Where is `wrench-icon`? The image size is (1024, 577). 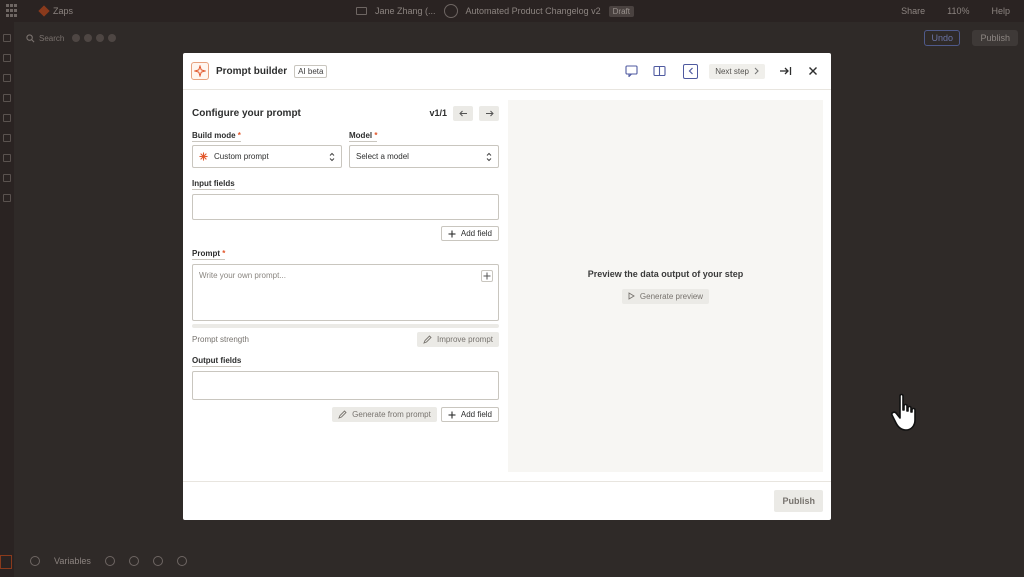 wrench-icon is located at coordinates (157, 561).